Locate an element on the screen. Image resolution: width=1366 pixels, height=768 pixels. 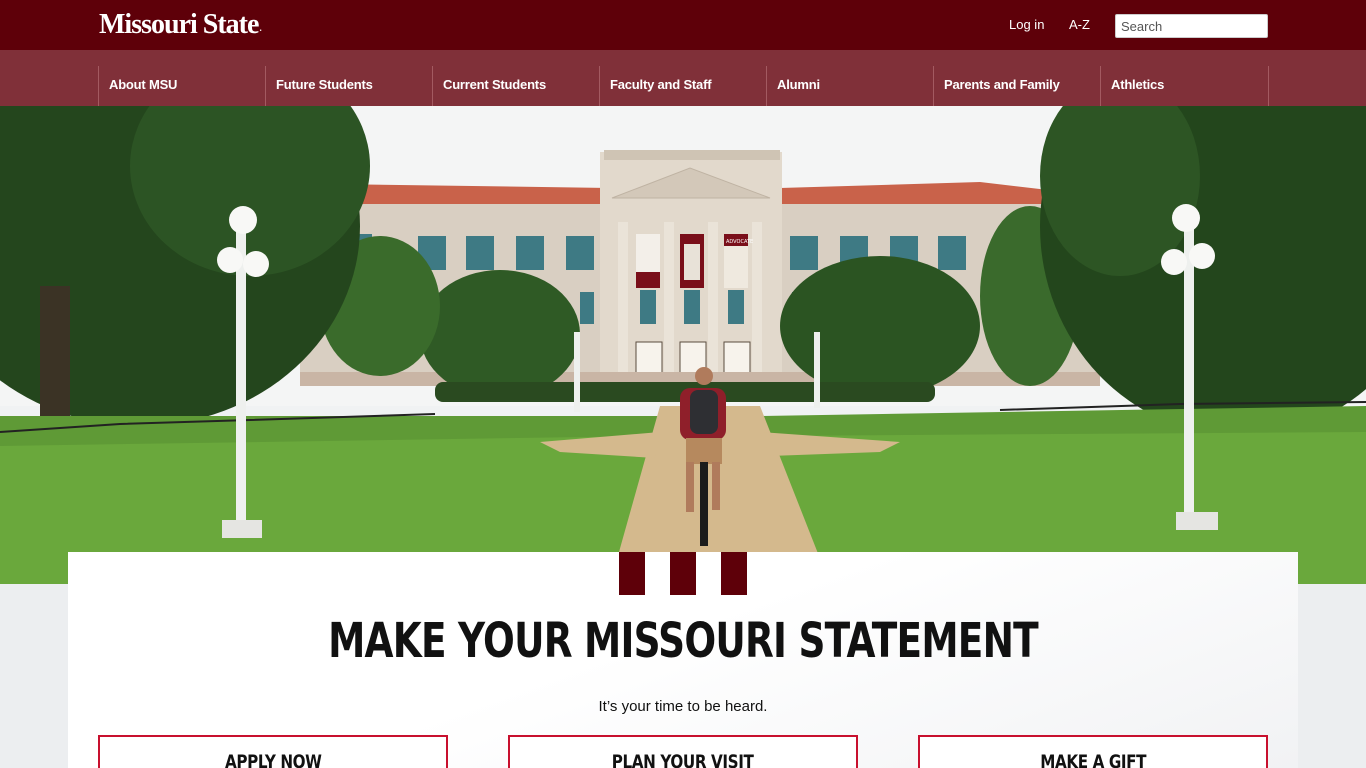
top-bar: Missouri State. Log in A-Z is located at coordinates (683, 25).